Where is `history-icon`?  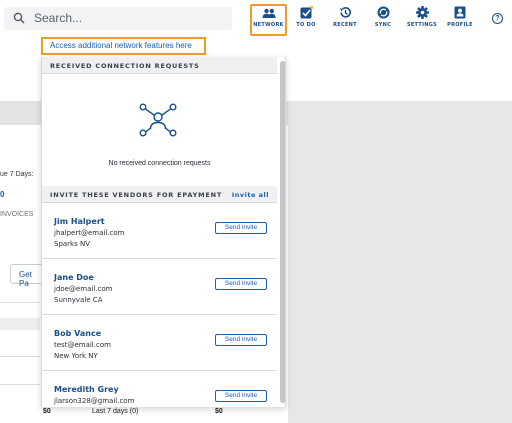
history-icon is located at coordinates (345, 12).